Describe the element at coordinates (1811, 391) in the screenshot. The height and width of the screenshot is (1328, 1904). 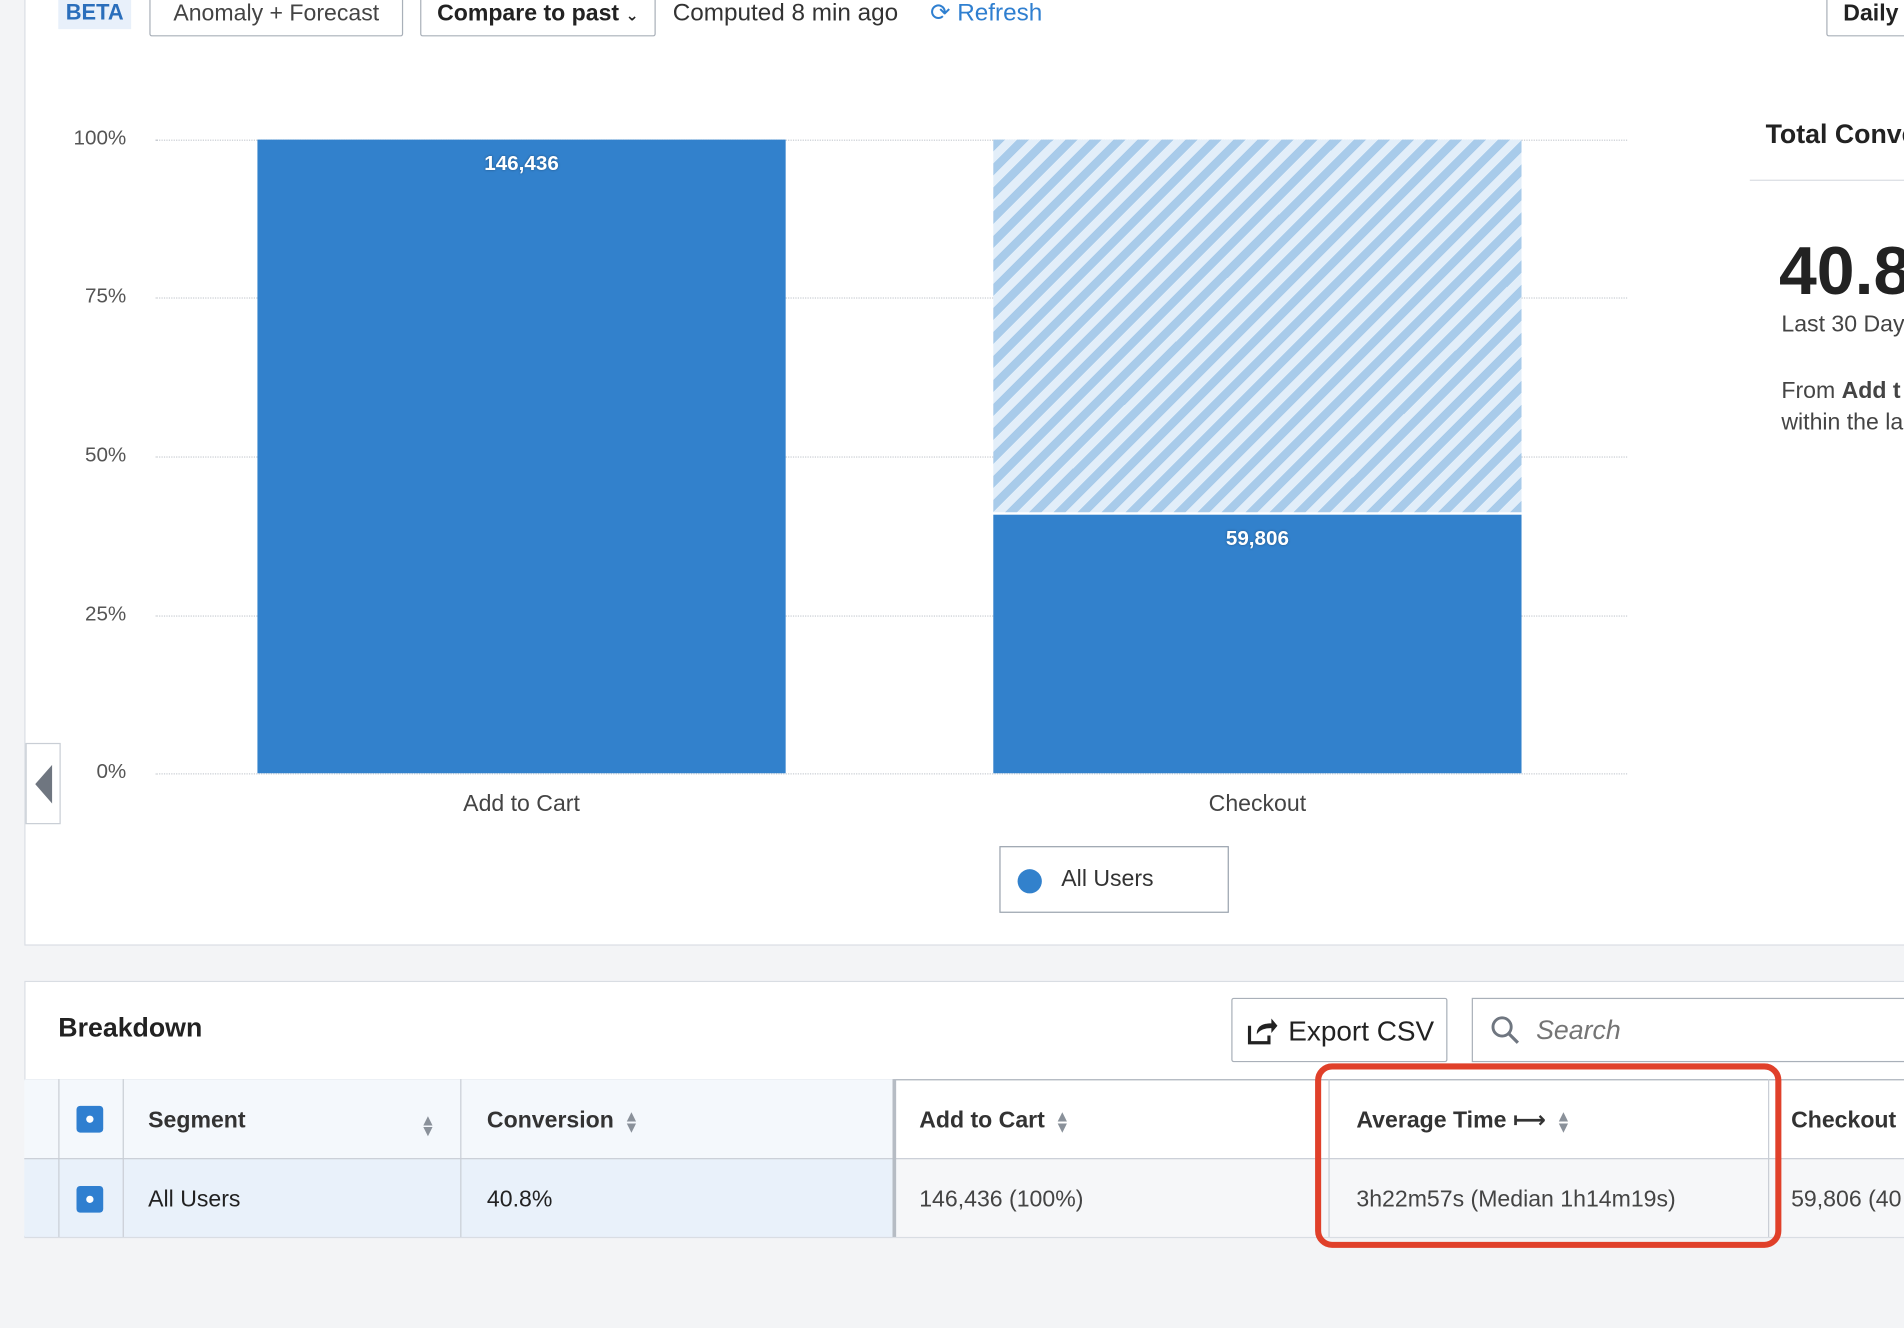
I see `summary-desc-prefix: From` at that location.